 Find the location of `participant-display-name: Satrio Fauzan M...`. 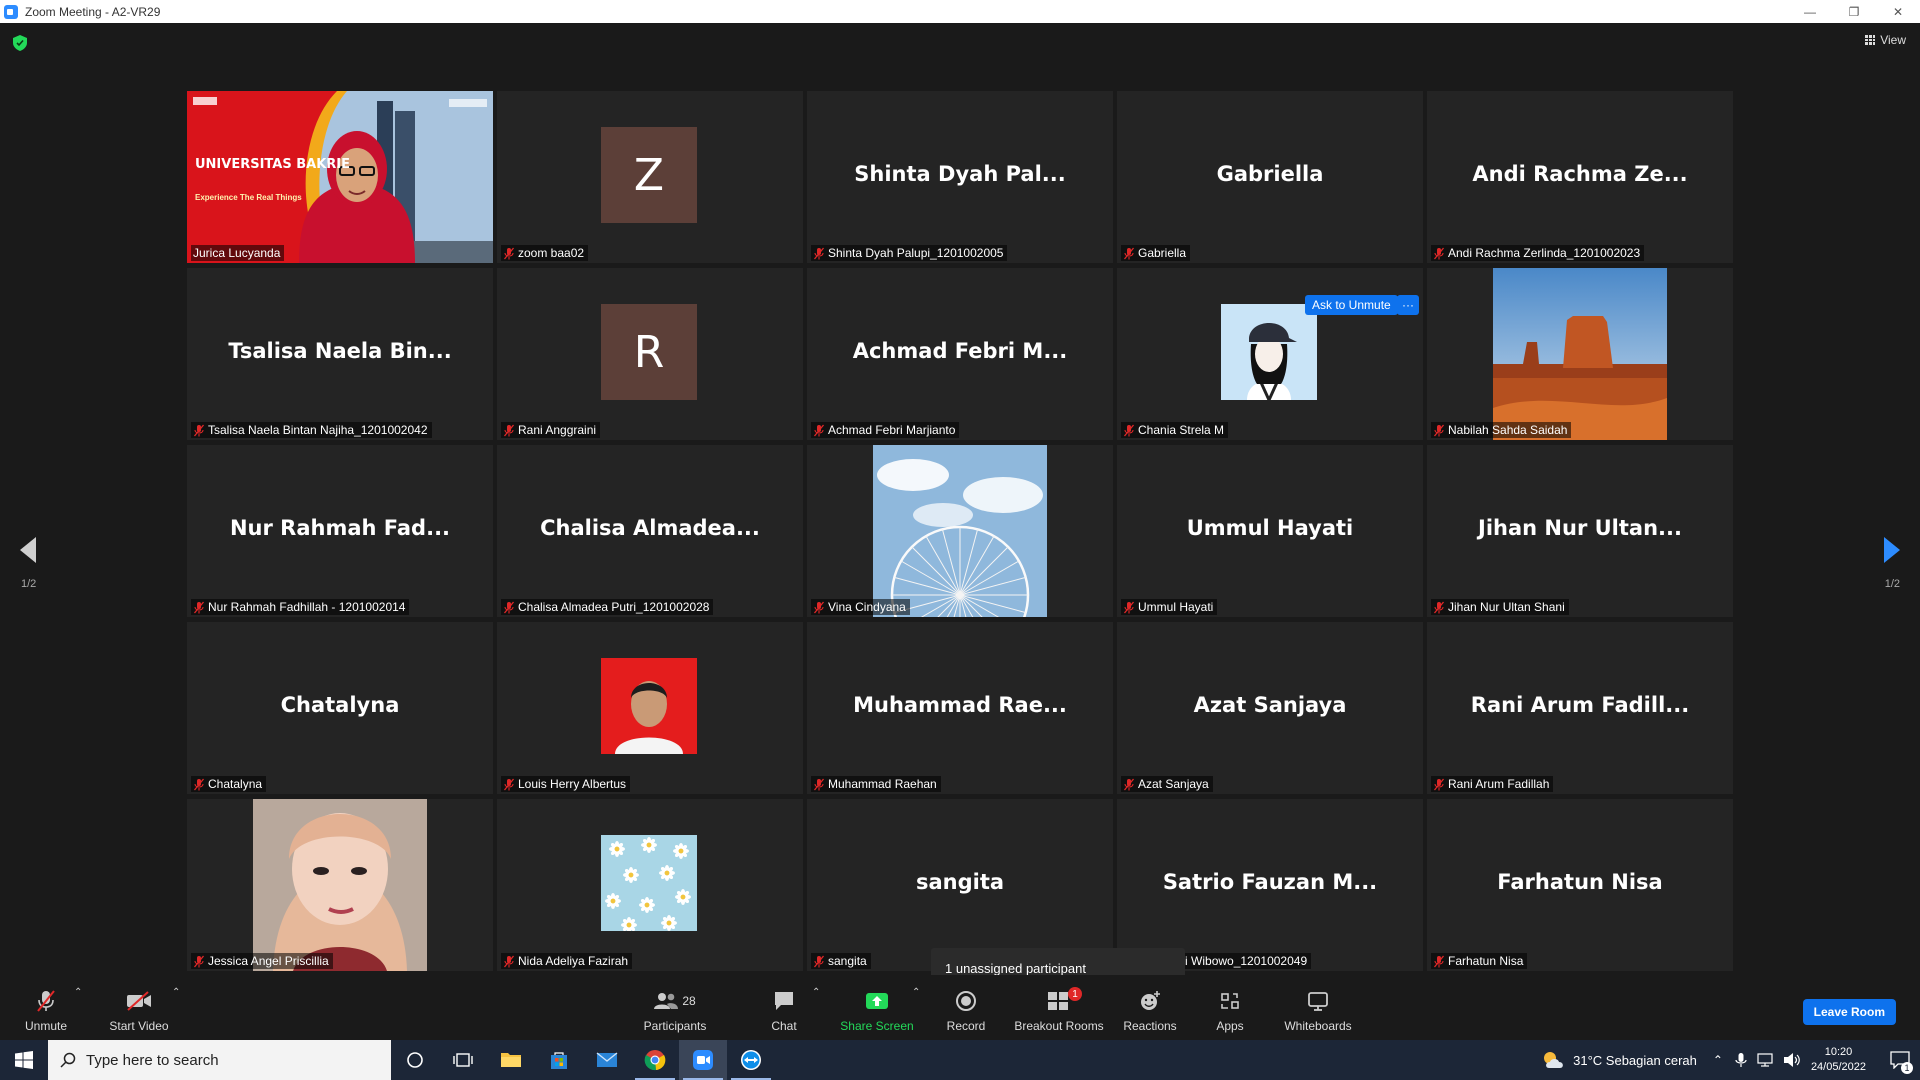

participant-display-name: Satrio Fauzan M... is located at coordinates (1270, 882).